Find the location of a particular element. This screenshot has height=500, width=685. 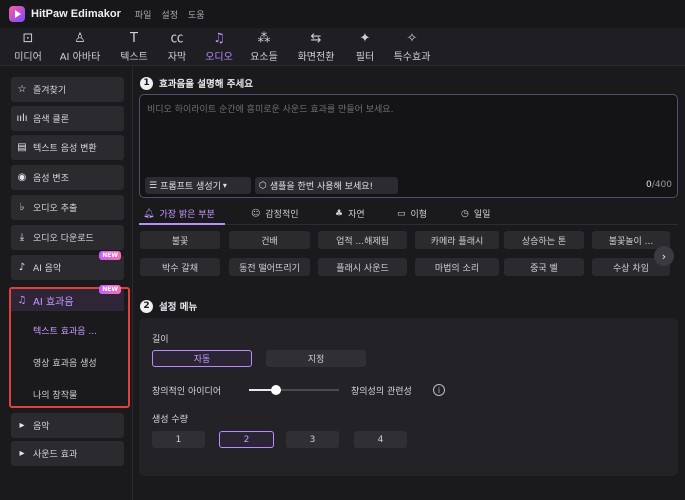

try-sample-button: ⬡ 샘플을 한번 사용해 보세요! is located at coordinates (326, 185).